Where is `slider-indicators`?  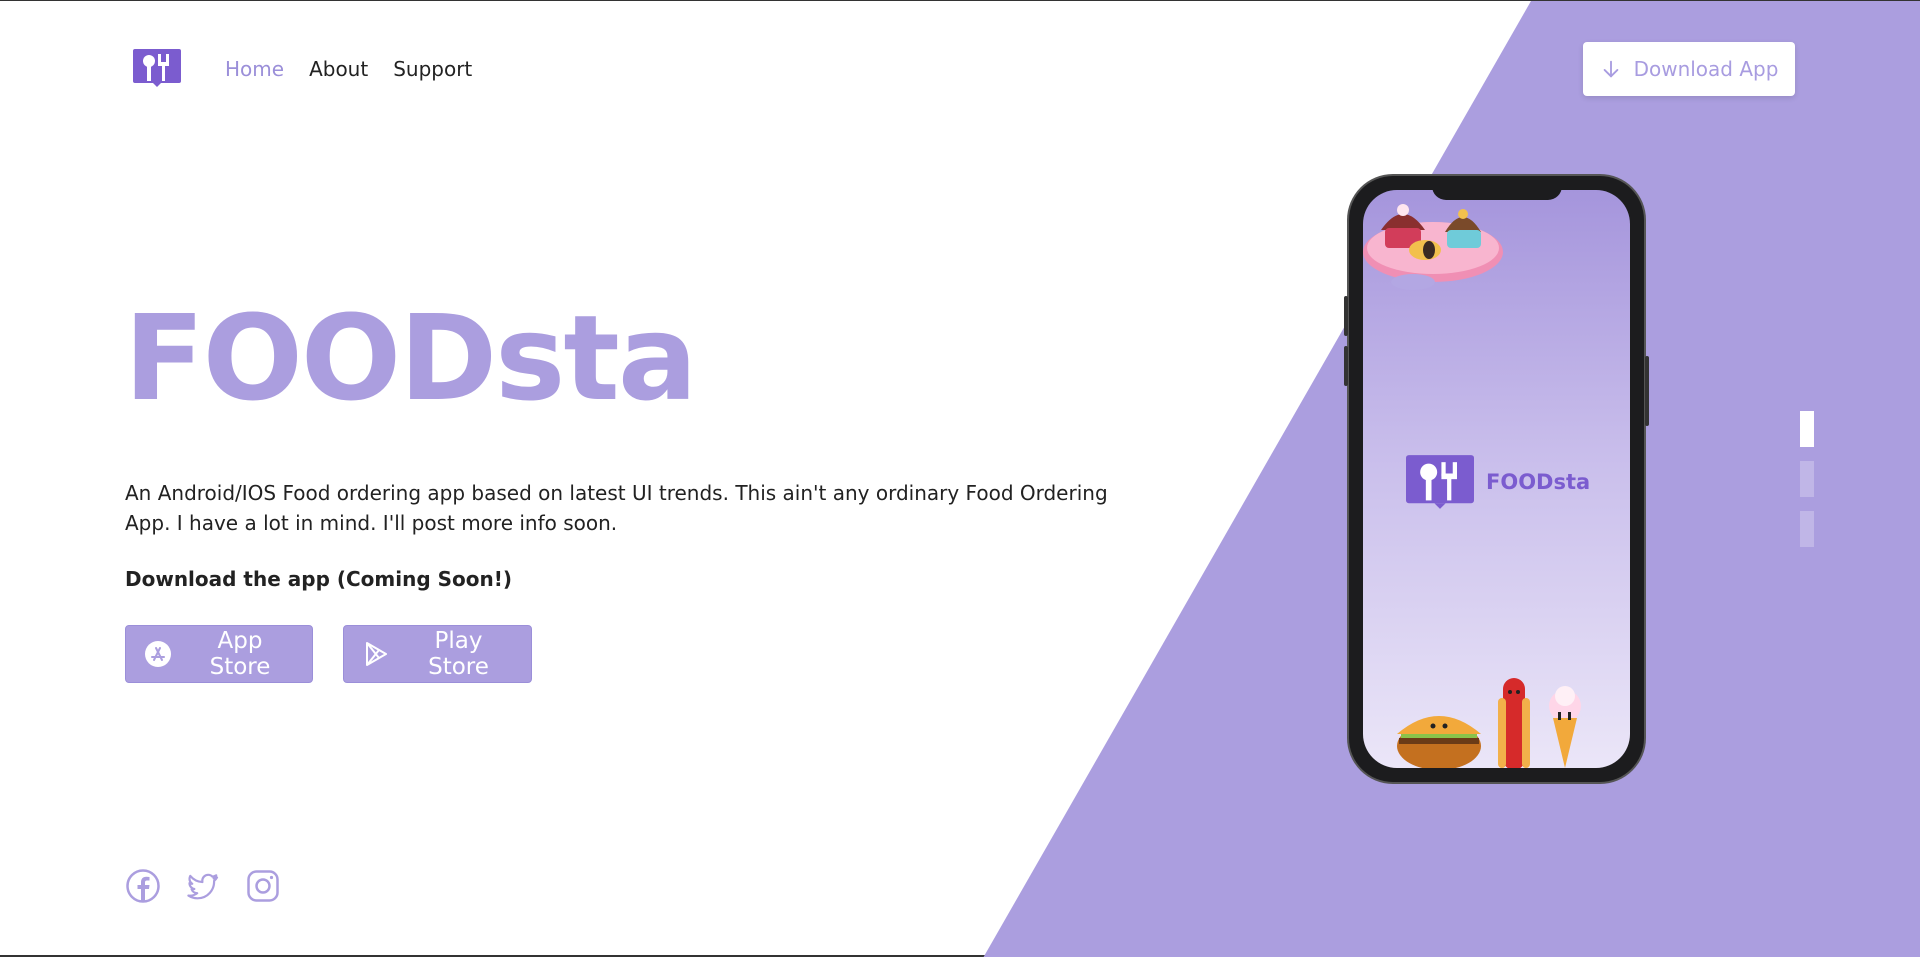 slider-indicators is located at coordinates (1807, 479).